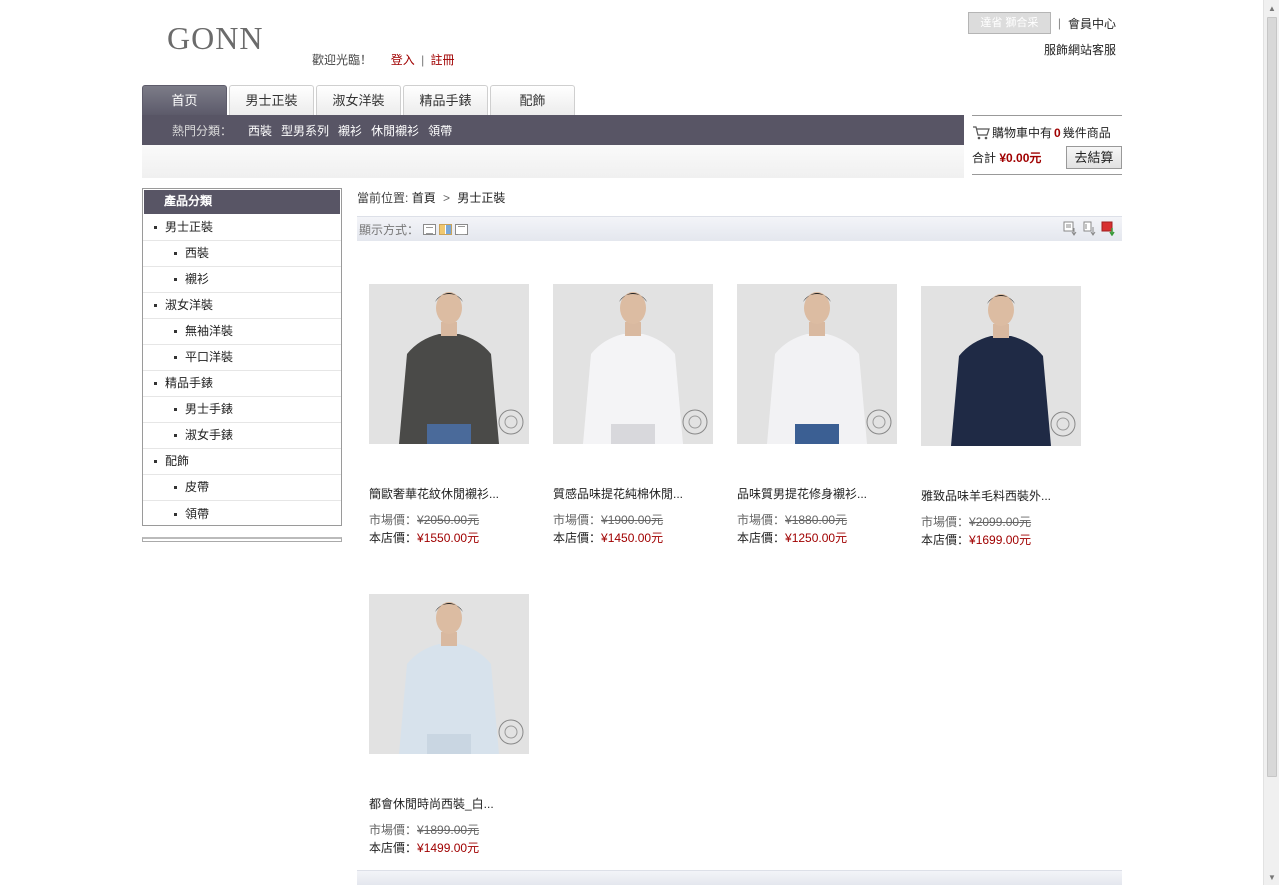 This screenshot has height=885, width=1279. I want to click on main-nav-tabs: 首页 男士正裝 淑女洋裝 精品手錶 配飾, so click(359, 100).